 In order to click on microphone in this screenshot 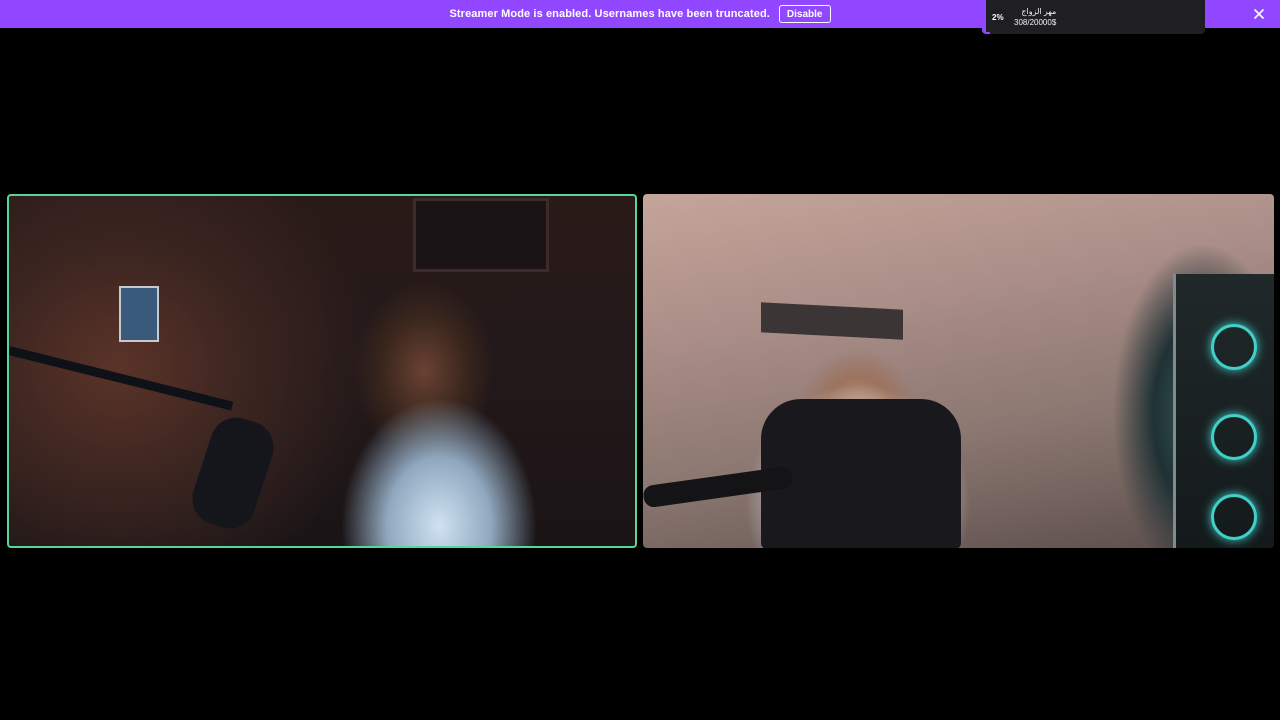, I will do `click(233, 473)`.